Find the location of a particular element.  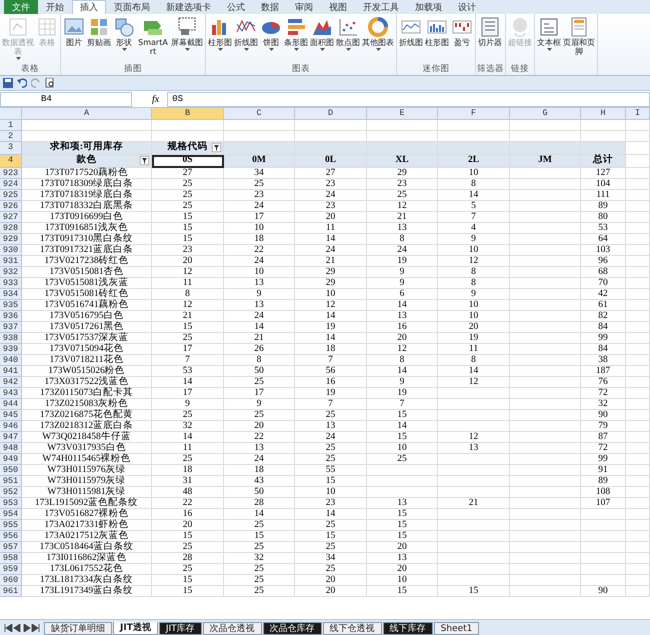

row-header: 957 is located at coordinates (11, 547).